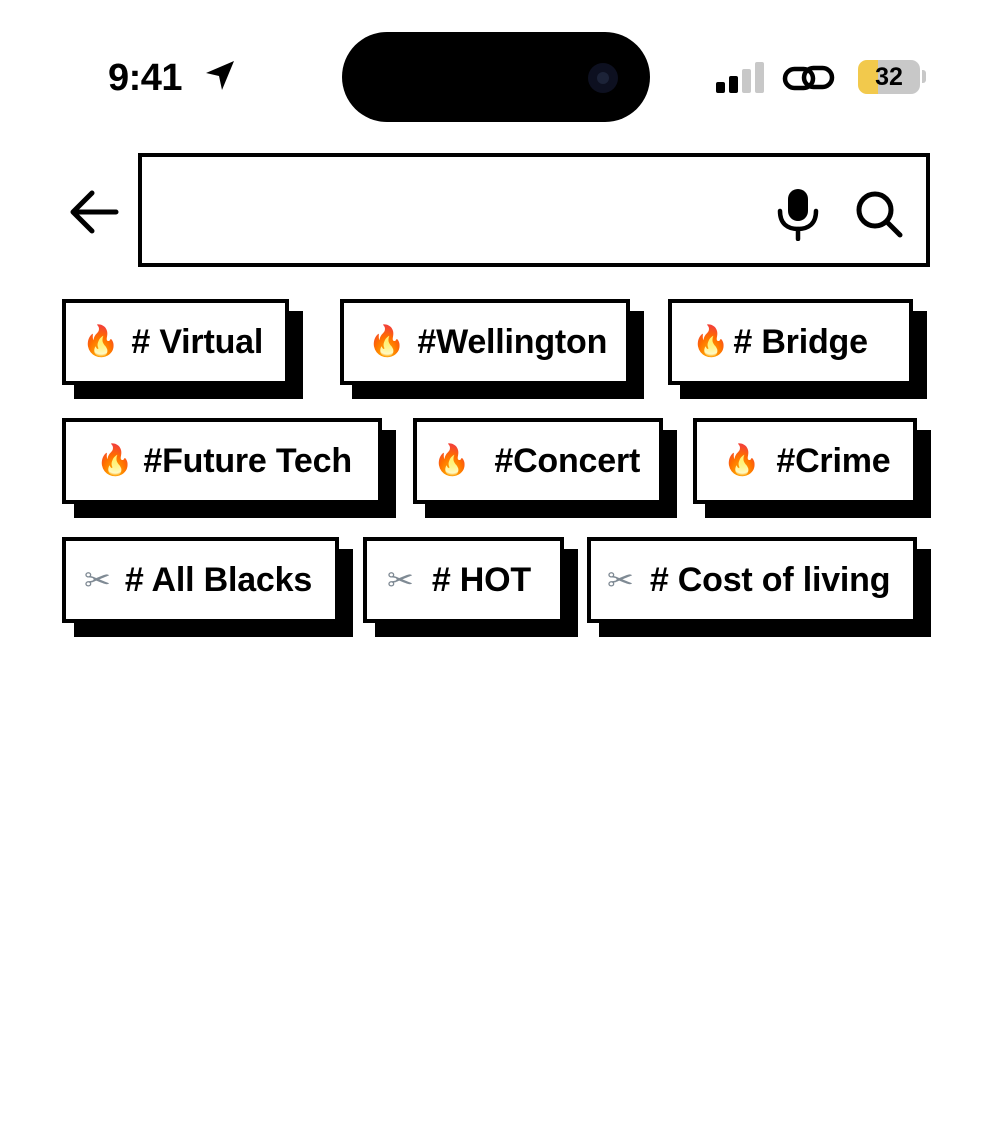 The width and height of the screenshot is (992, 1137). Describe the element at coordinates (879, 214) in the screenshot. I see `search-icon` at that location.